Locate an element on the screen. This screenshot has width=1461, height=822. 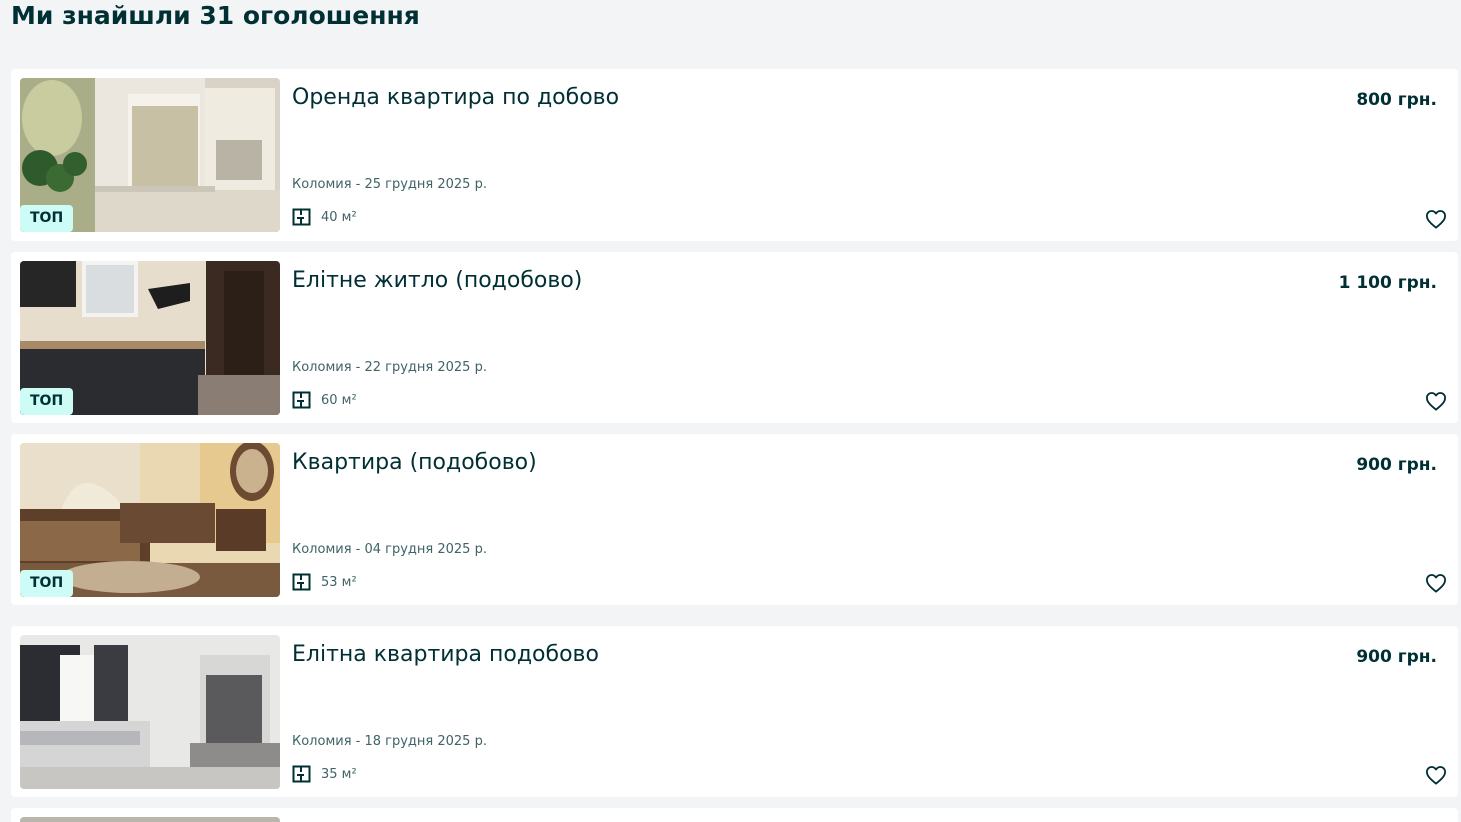
listing-area-value: 35 м² is located at coordinates (339, 774).